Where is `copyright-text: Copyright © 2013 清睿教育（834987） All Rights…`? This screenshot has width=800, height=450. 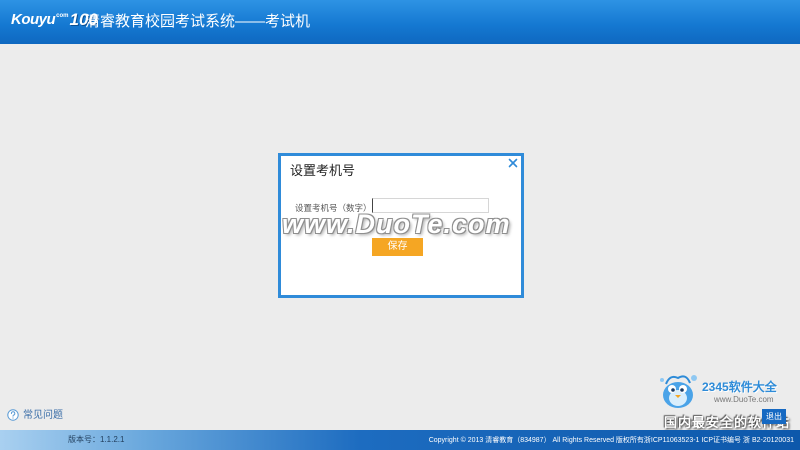
copyright-text: Copyright © 2013 清睿教育（834987） All Rights… is located at coordinates (611, 440).